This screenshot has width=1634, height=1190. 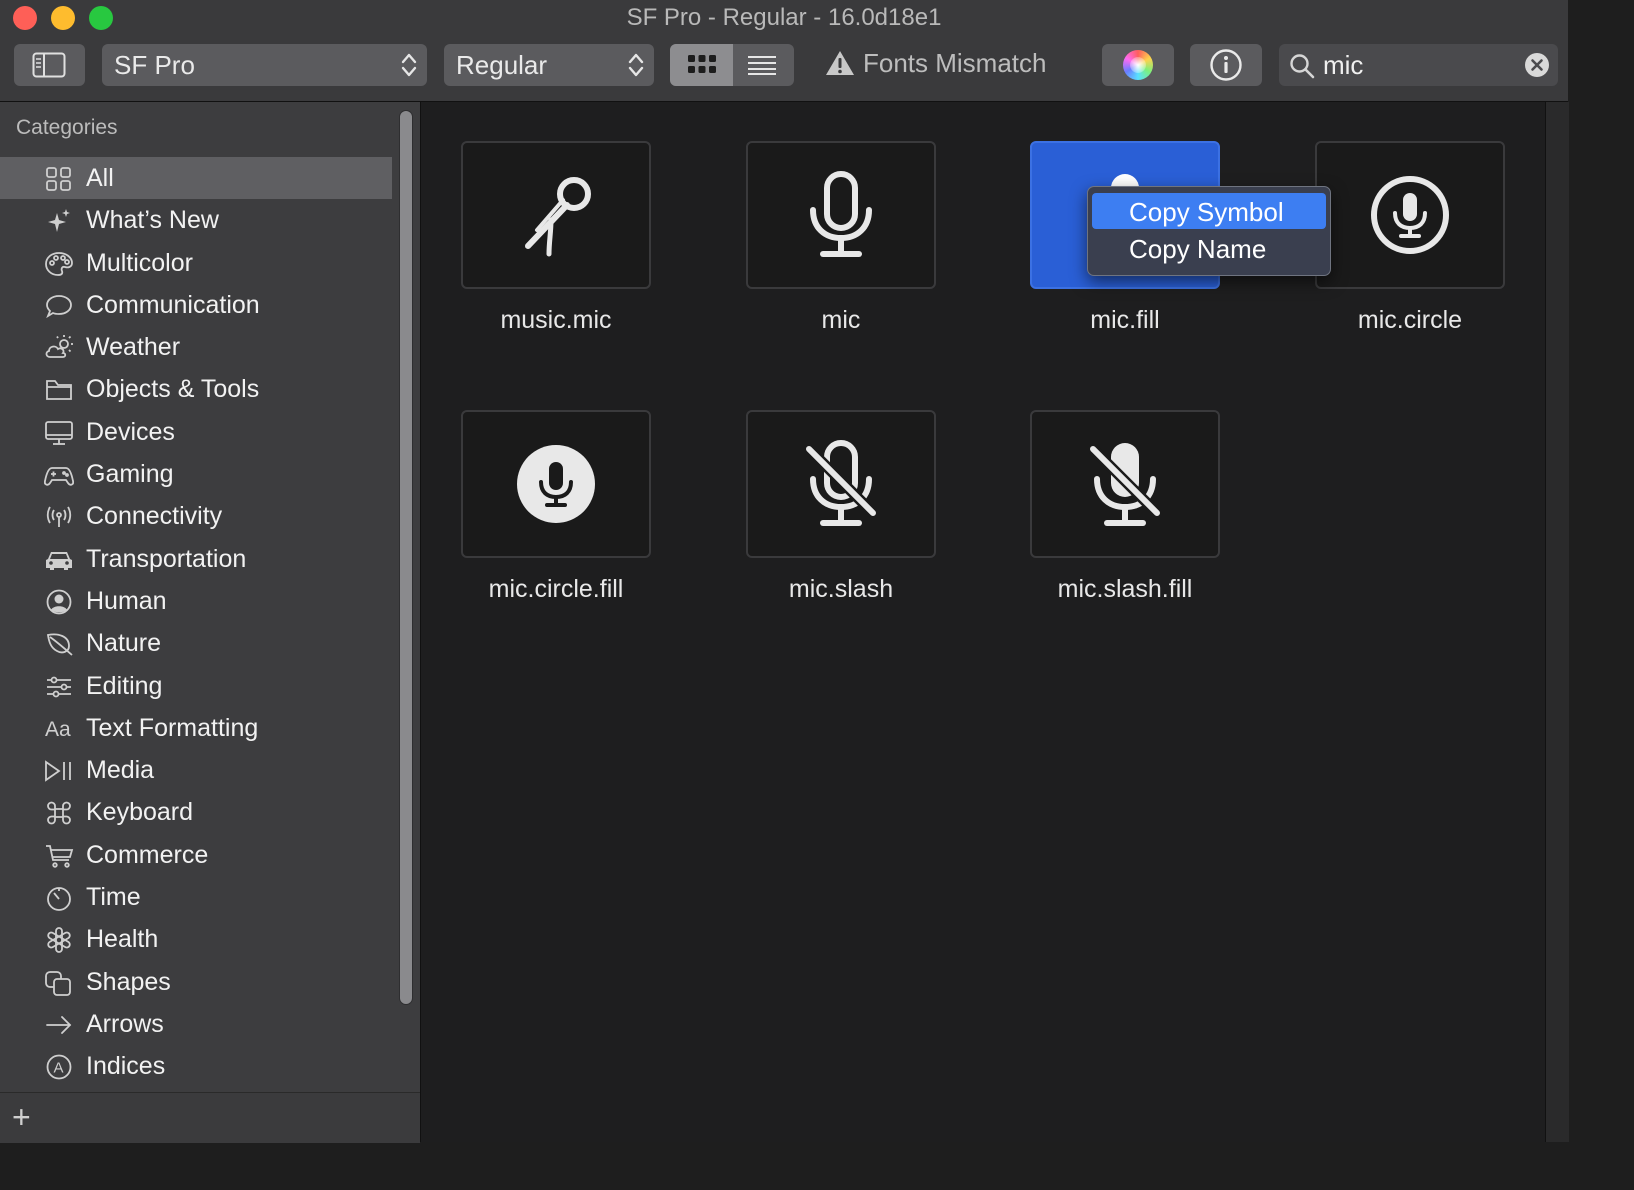 I want to click on symbol-name: music.mic, so click(x=556, y=320).